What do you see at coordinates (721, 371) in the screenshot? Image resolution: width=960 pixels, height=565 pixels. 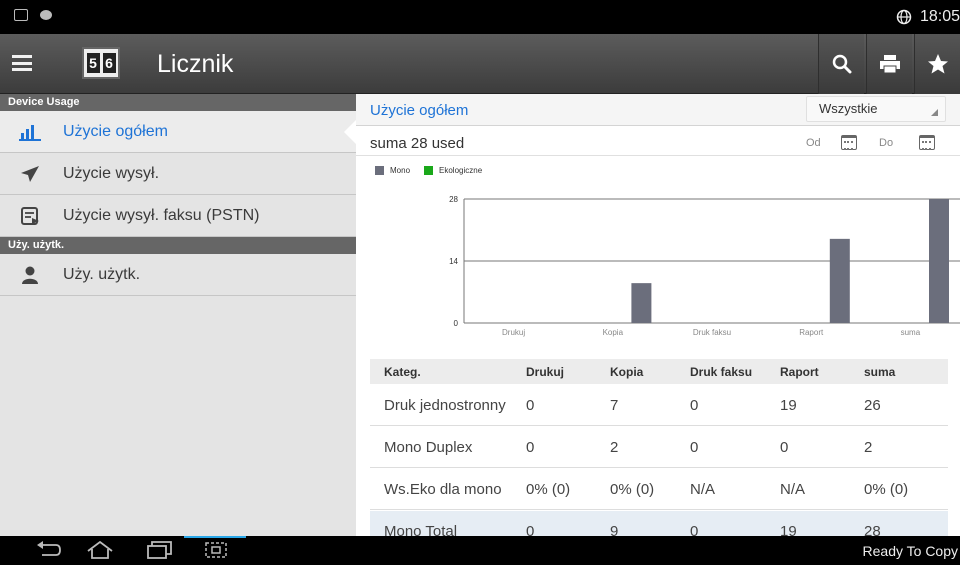 I see `column-header: Druk faksu` at bounding box center [721, 371].